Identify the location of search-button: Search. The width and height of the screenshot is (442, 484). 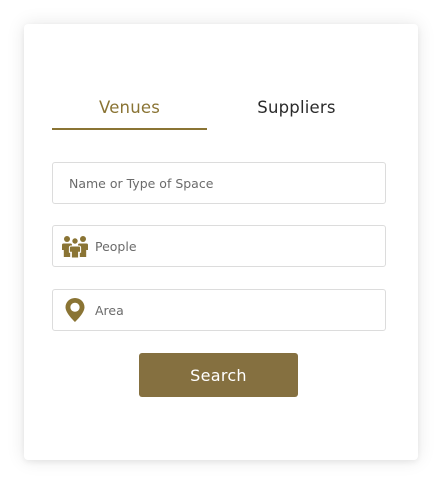
(218, 375).